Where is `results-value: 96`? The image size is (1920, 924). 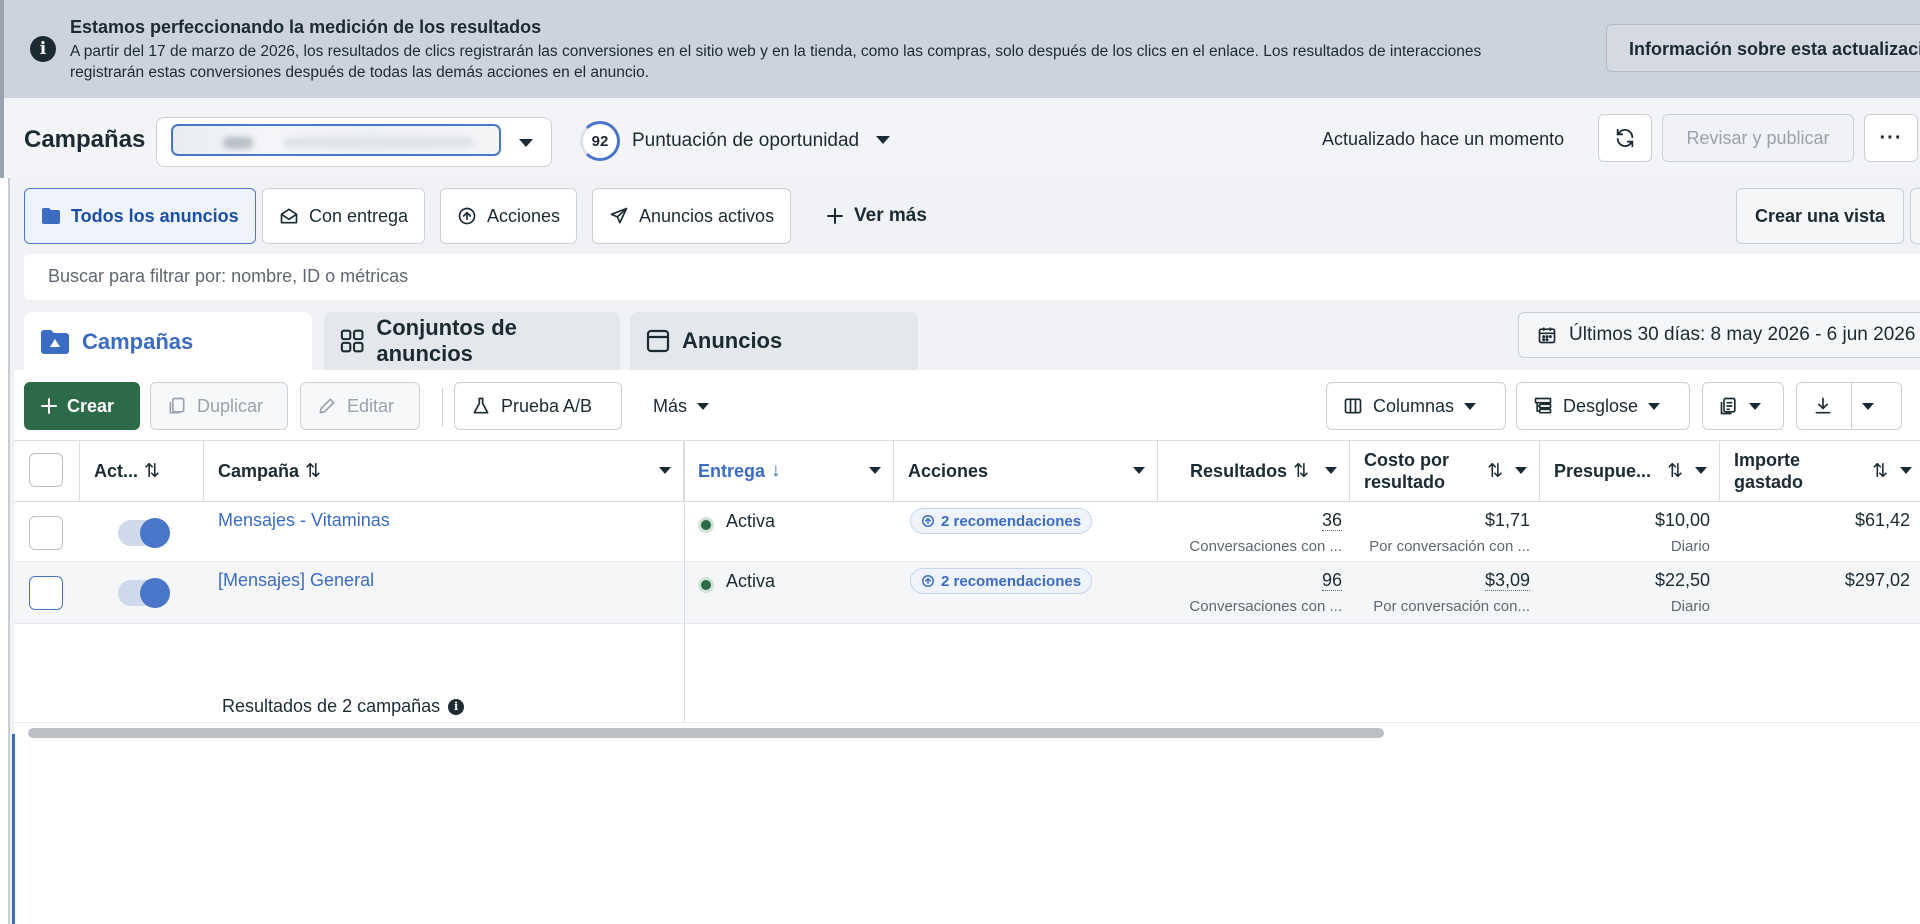
results-value: 96 is located at coordinates (1250, 580).